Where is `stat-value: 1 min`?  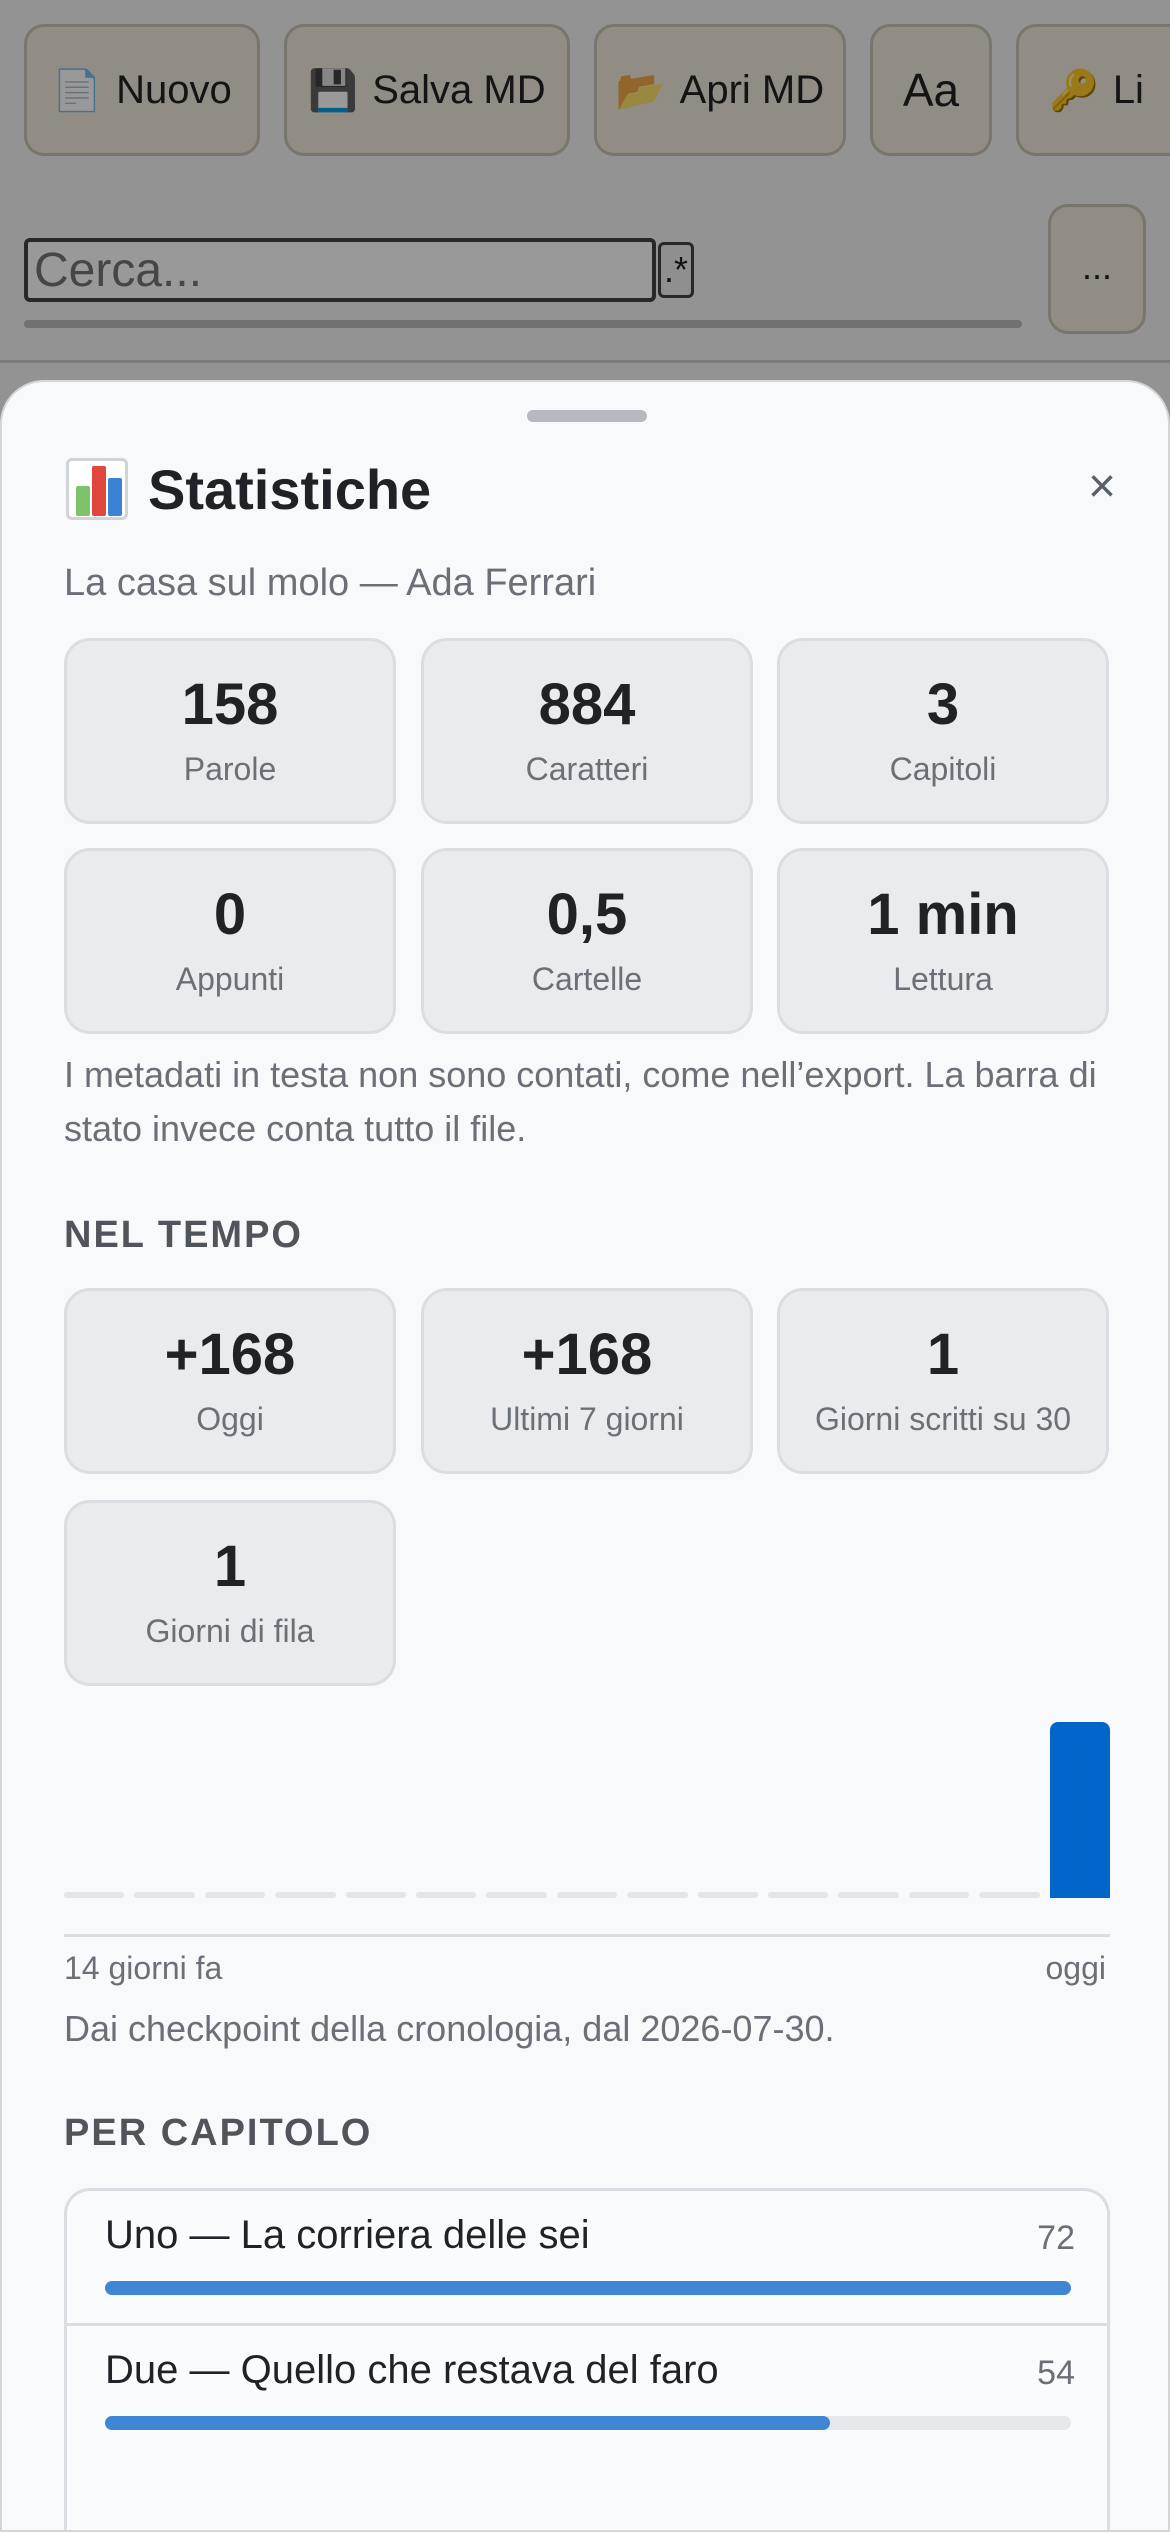
stat-value: 1 min is located at coordinates (943, 914).